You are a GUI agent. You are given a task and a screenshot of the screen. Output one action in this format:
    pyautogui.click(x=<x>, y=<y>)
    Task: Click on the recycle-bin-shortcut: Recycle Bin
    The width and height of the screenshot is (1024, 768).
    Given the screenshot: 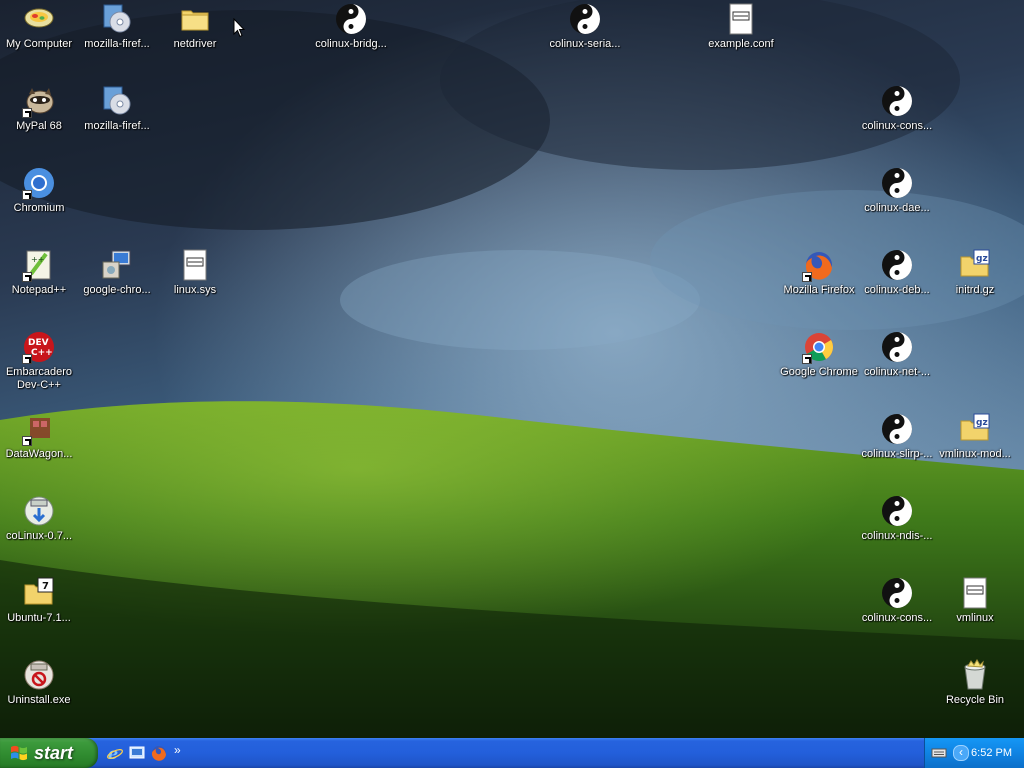 What is the action you would take?
    pyautogui.click(x=975, y=682)
    